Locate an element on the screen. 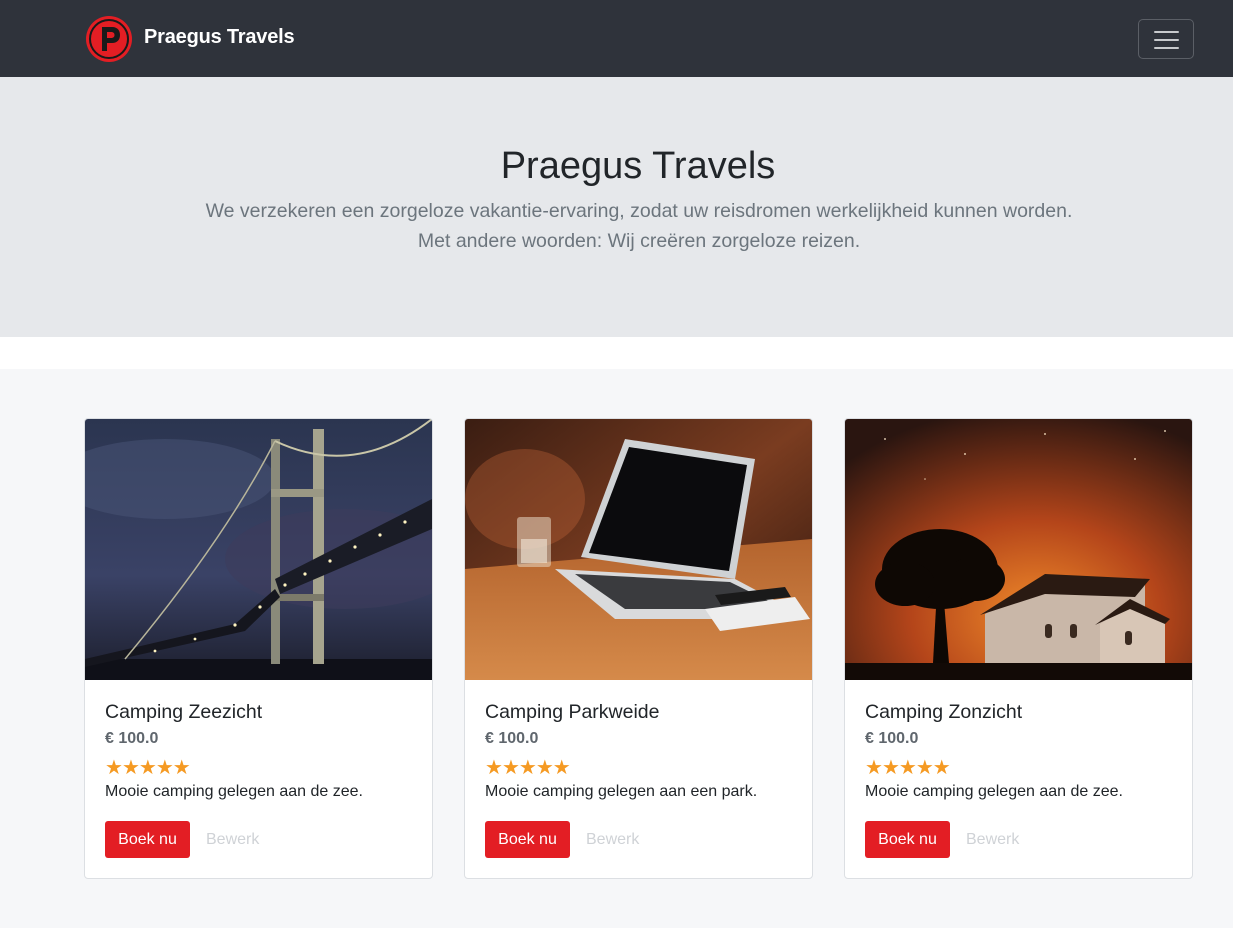 Image resolution: width=1233 pixels, height=928 pixels. card-image-bridge is located at coordinates (258, 549).